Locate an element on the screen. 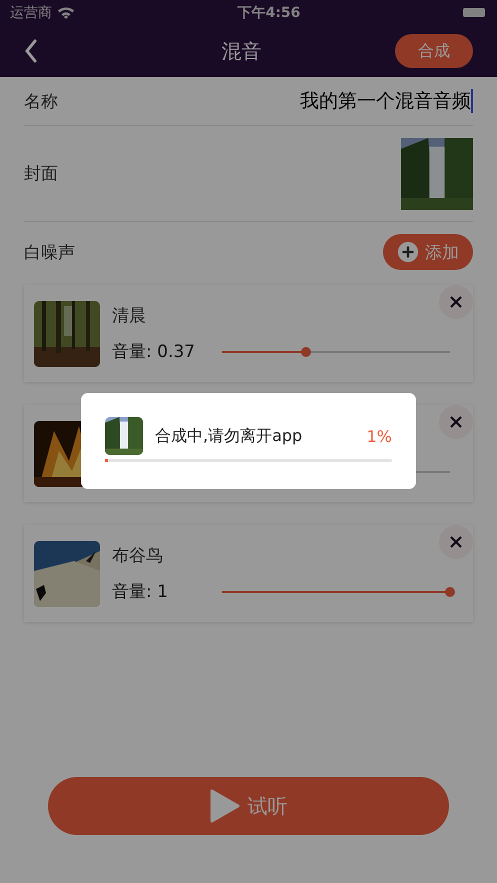 This screenshot has height=883, width=497. sound-name: 清晨 is located at coordinates (129, 315).